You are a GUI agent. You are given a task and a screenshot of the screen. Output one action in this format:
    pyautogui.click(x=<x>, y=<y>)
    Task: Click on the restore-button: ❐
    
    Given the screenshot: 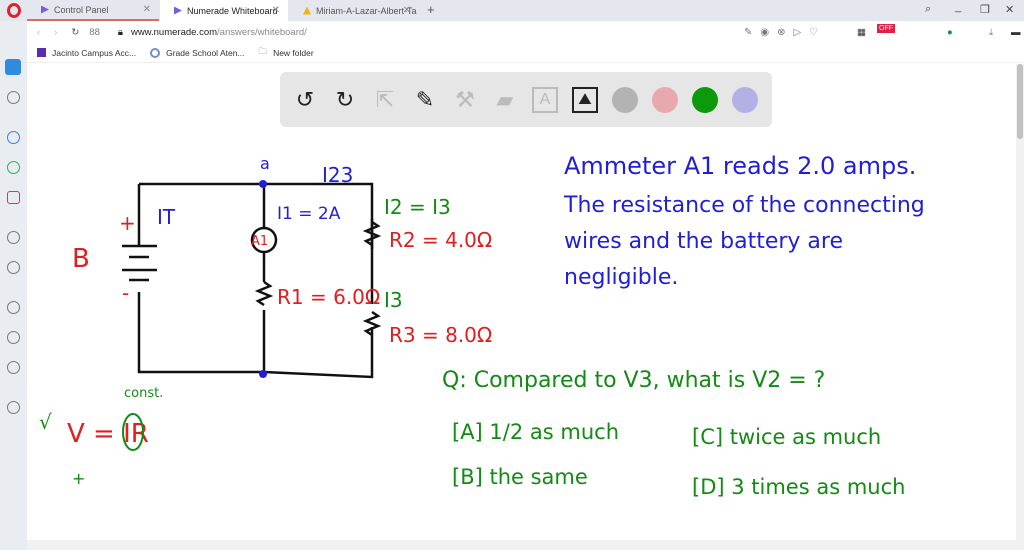 What is the action you would take?
    pyautogui.click(x=985, y=9)
    